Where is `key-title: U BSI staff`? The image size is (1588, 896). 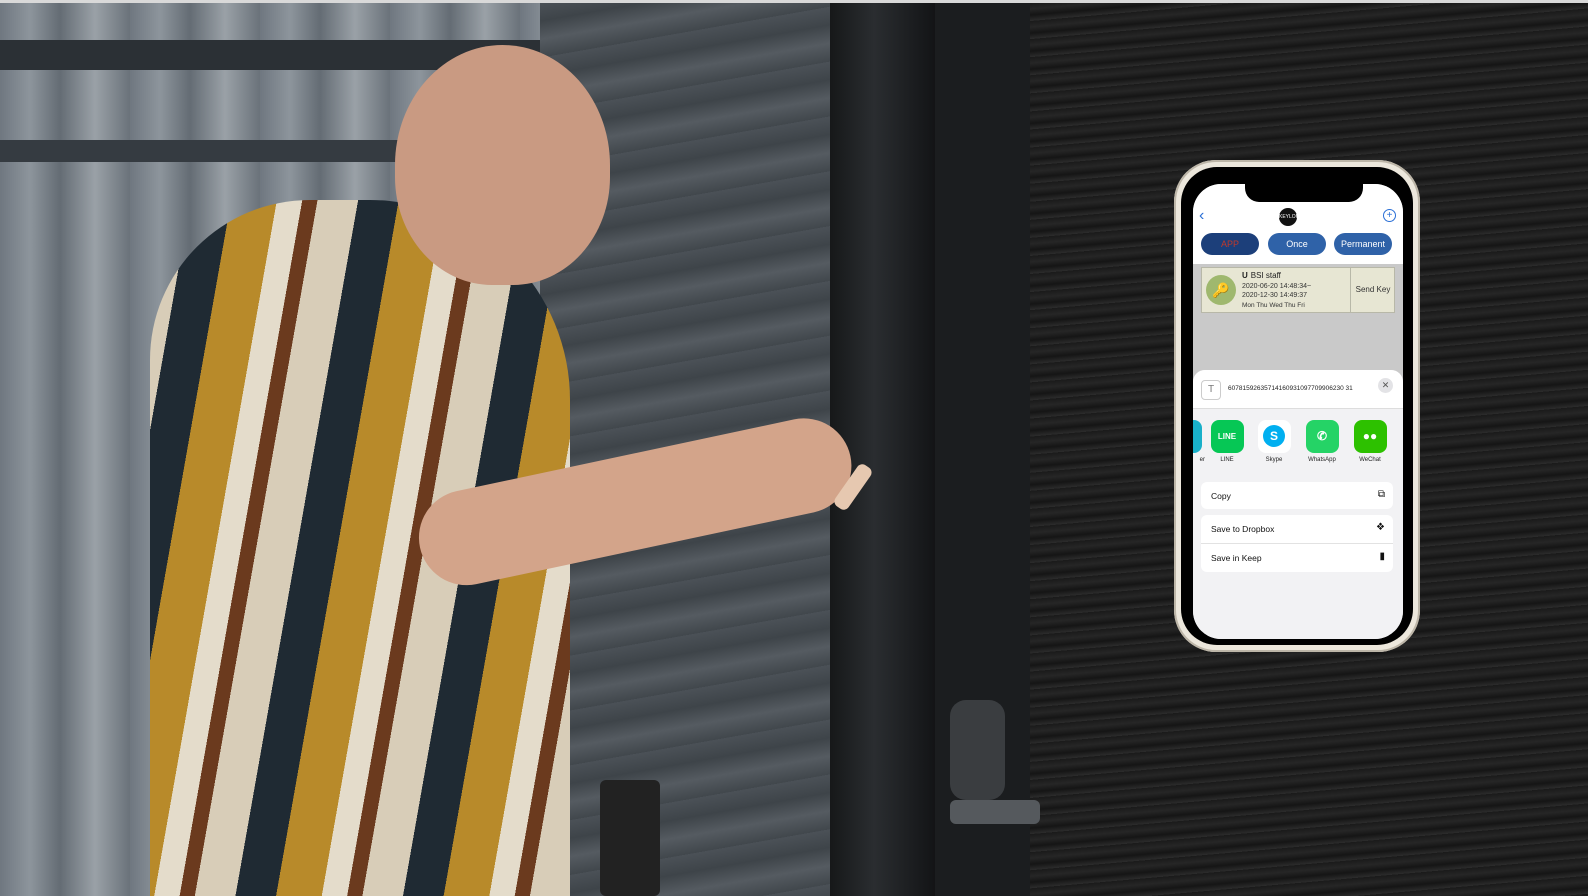 key-title: U BSI staff is located at coordinates (1261, 275).